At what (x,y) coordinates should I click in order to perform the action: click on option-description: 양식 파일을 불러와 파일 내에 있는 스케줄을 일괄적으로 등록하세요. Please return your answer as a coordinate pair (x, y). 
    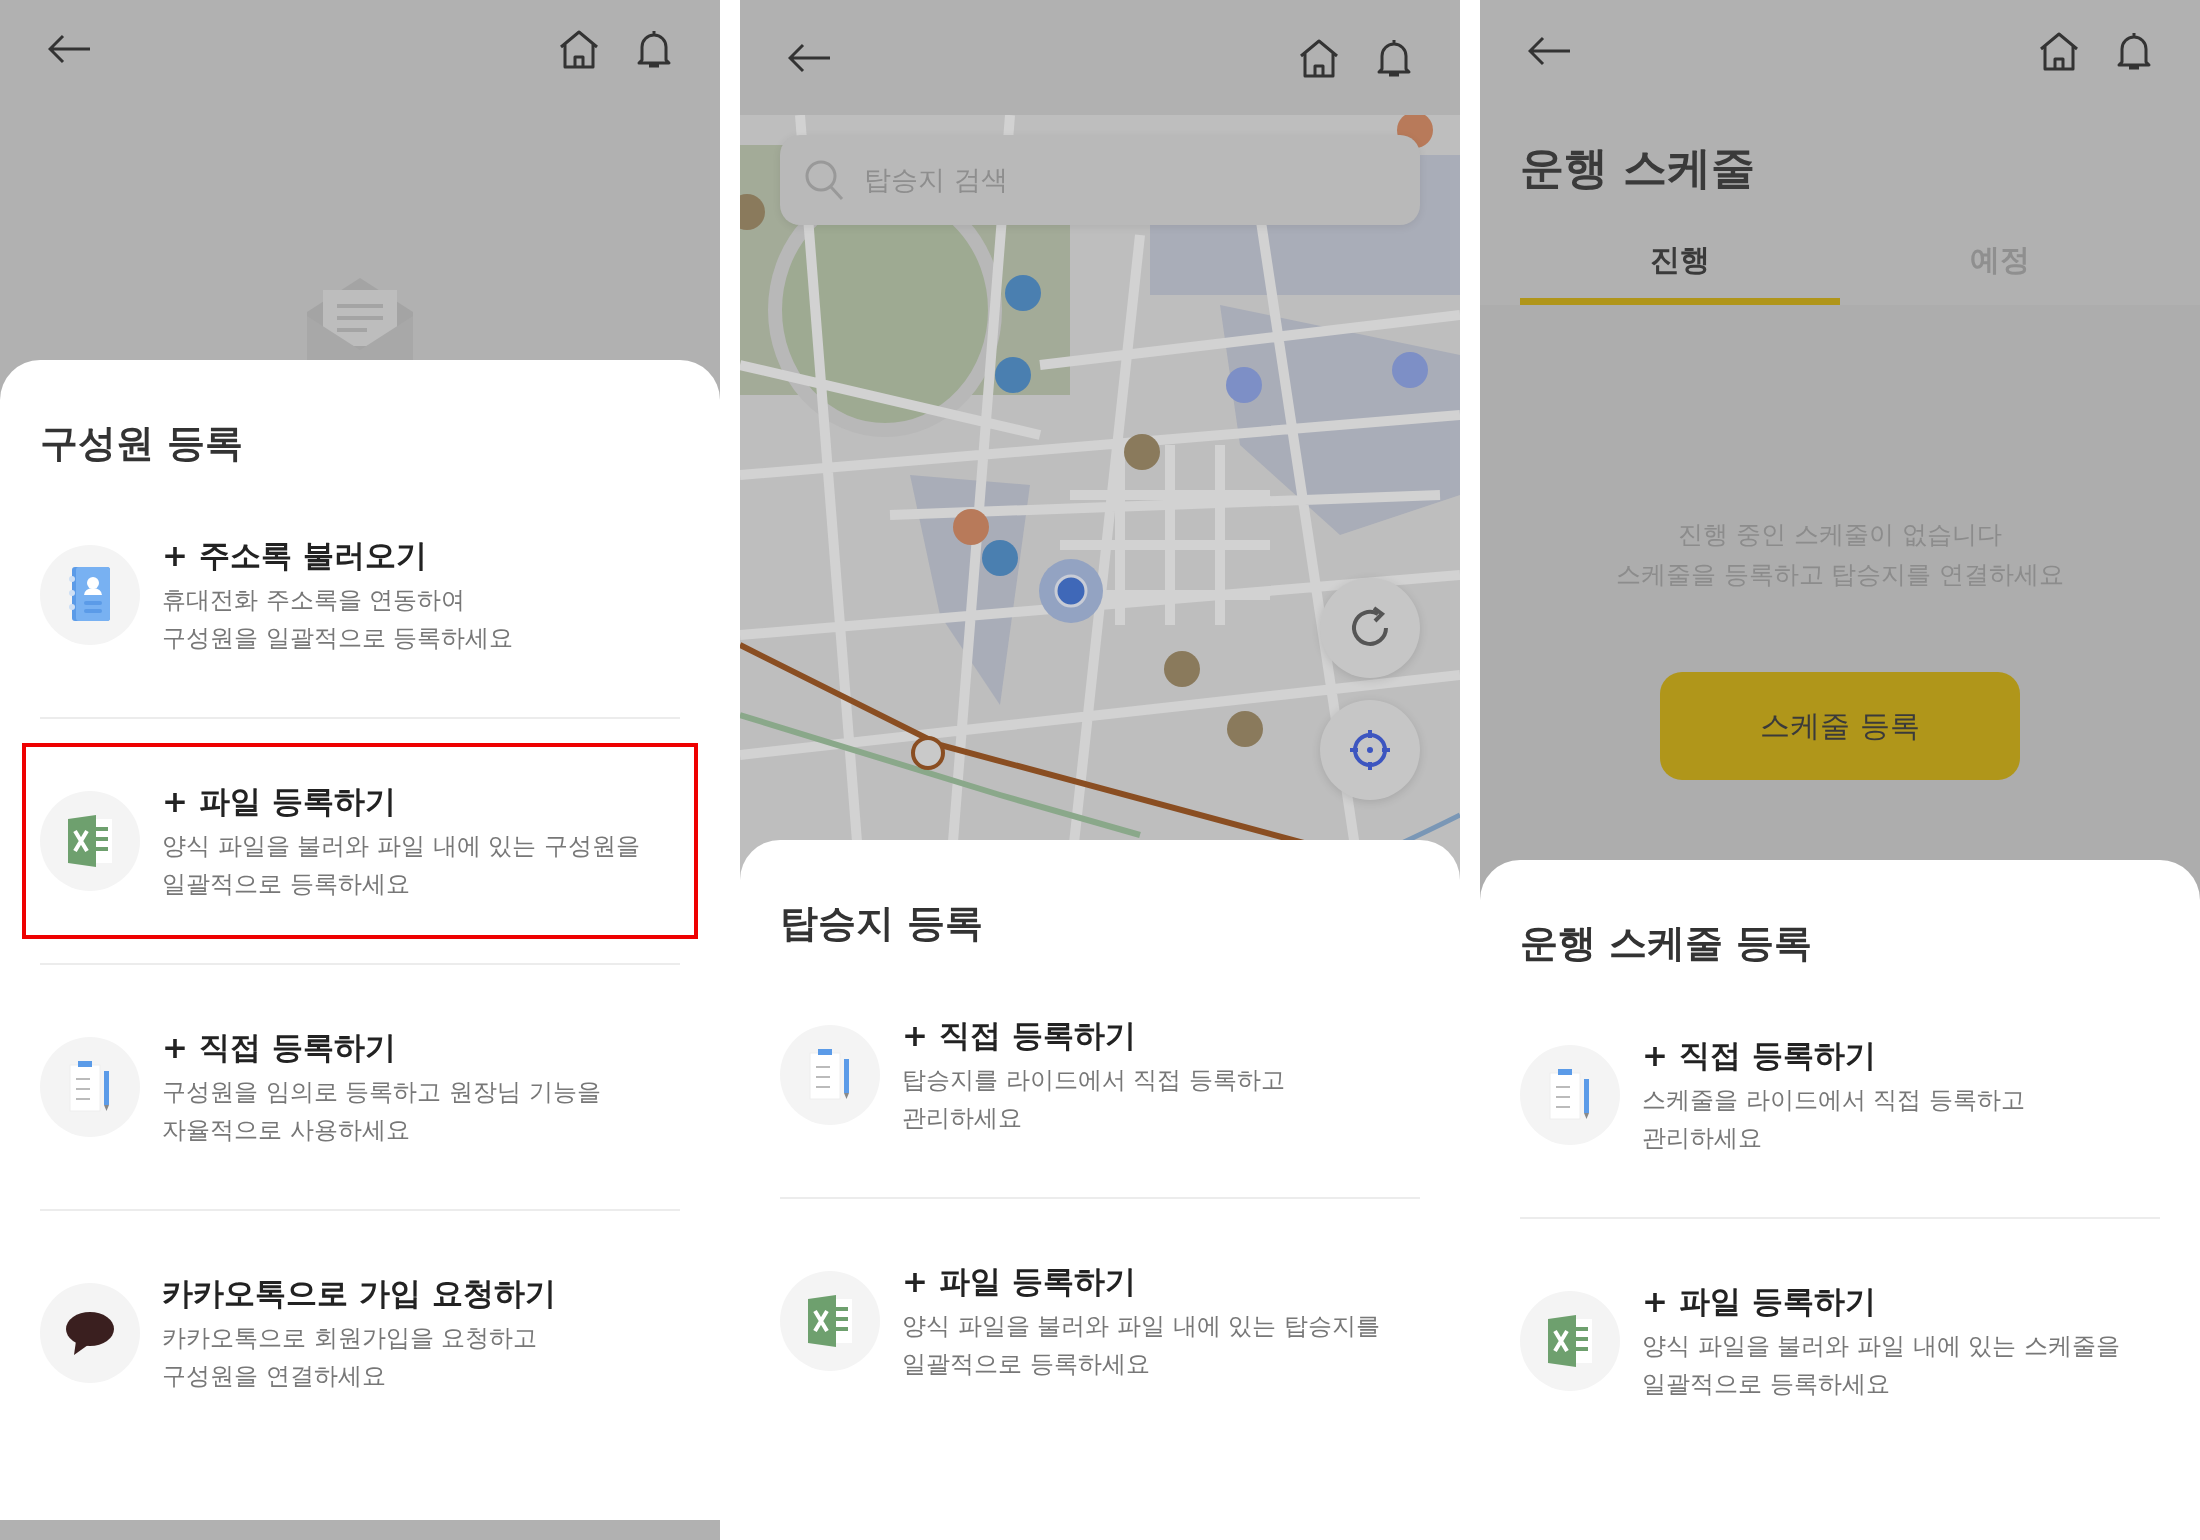
    Looking at the image, I should click on (1881, 1365).